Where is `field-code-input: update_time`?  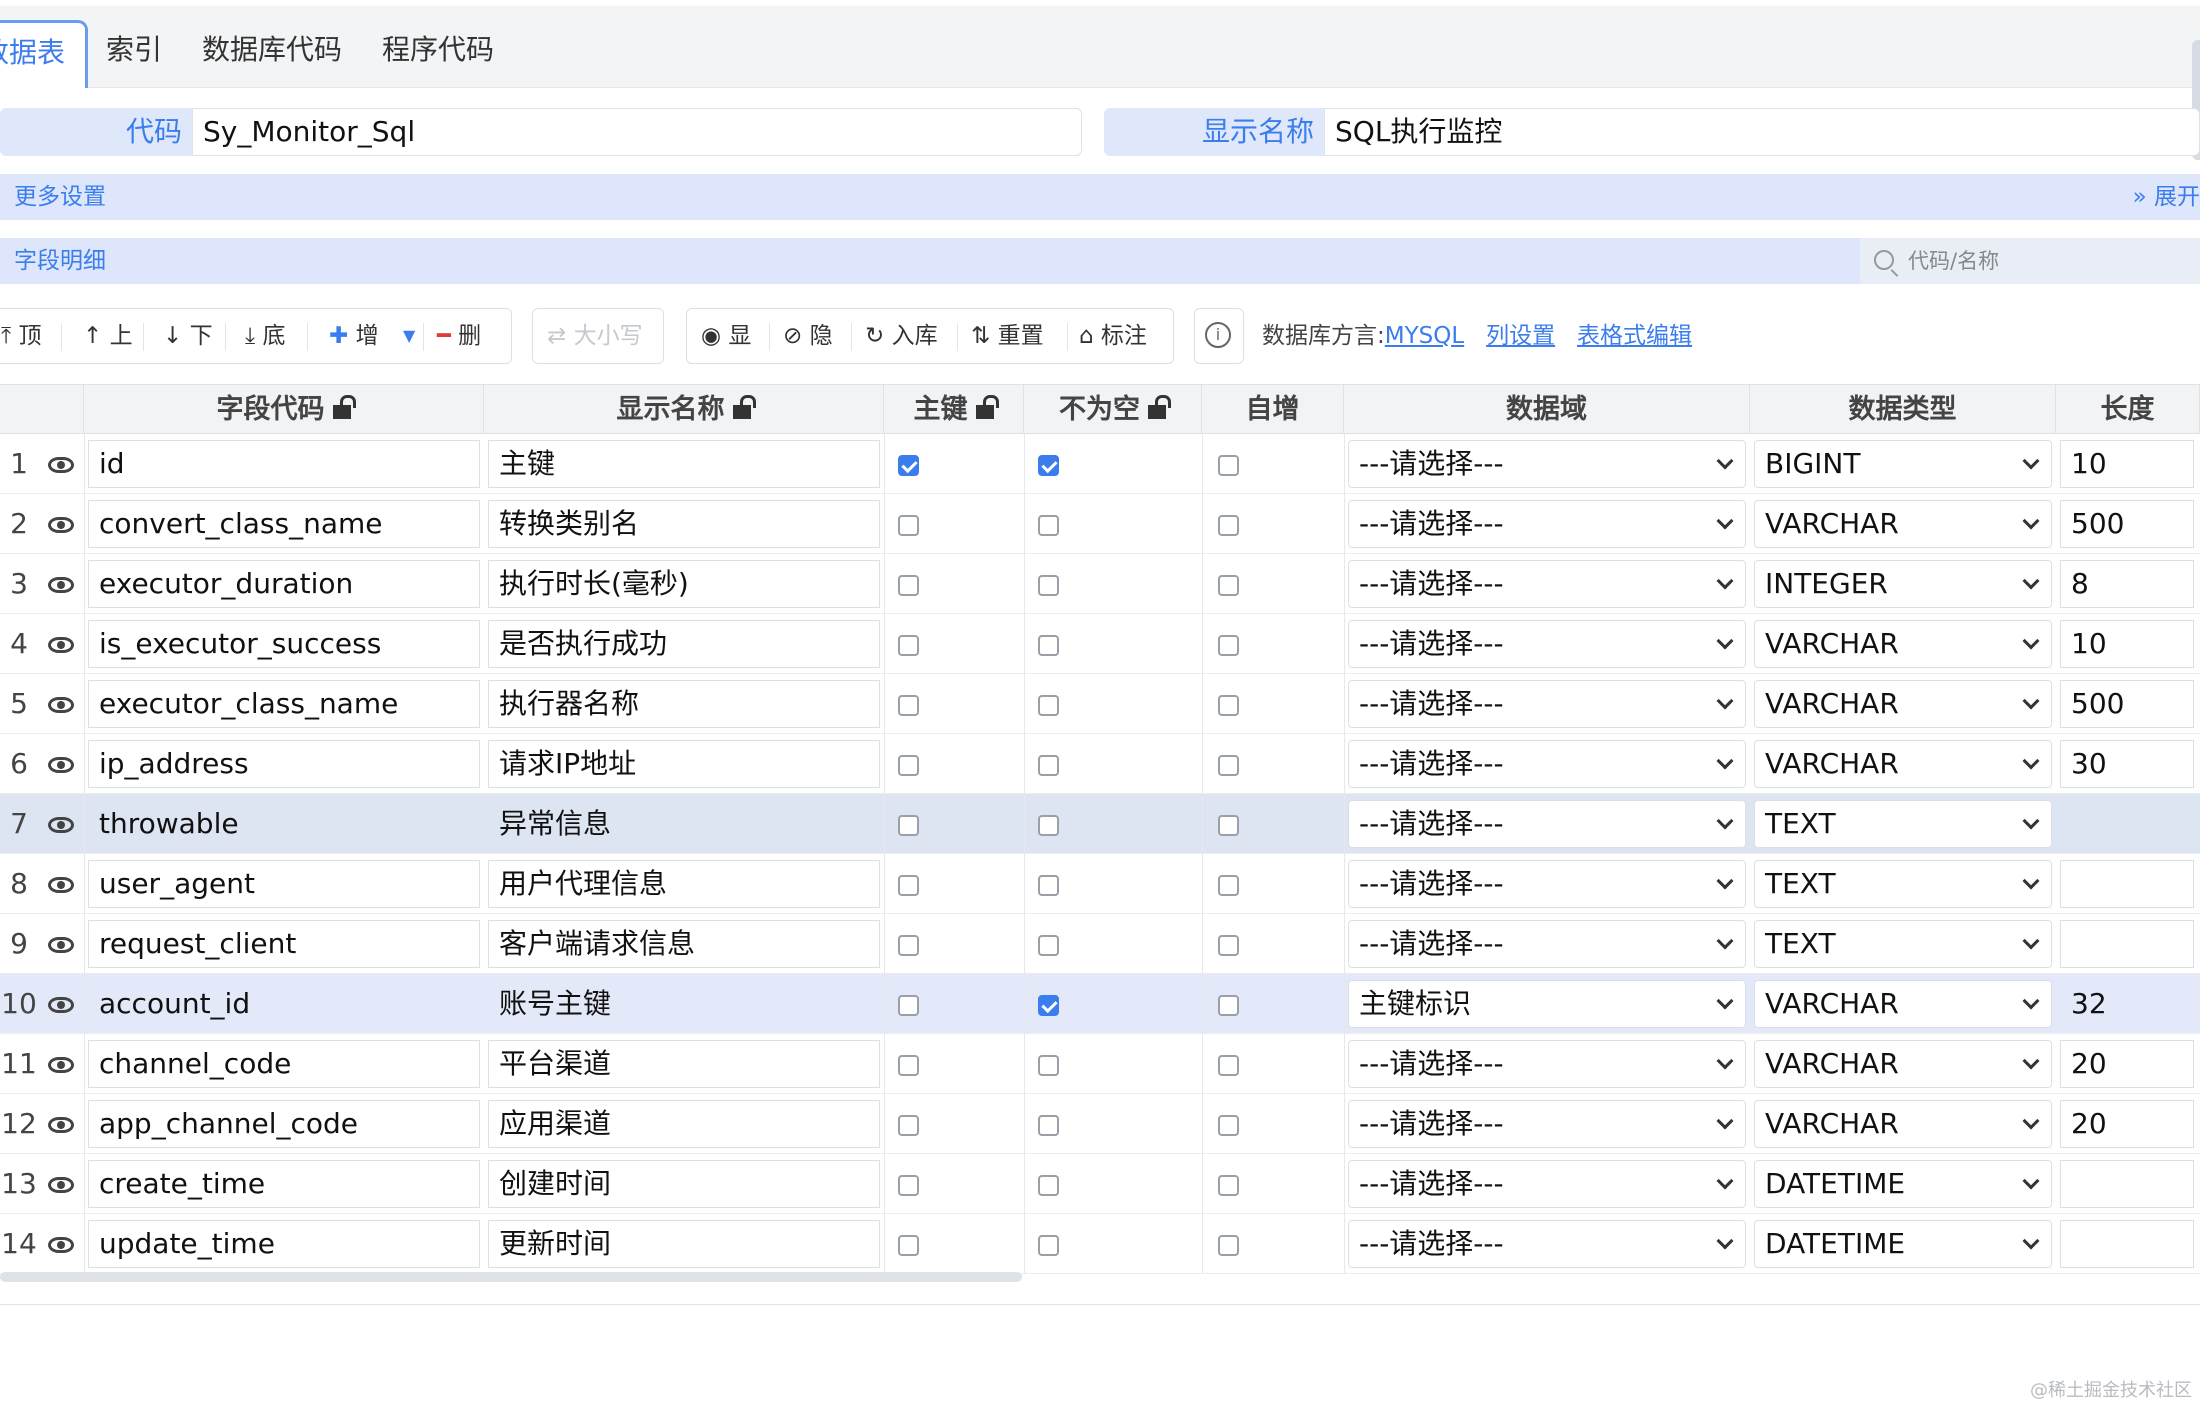
field-code-input: update_time is located at coordinates (284, 1244).